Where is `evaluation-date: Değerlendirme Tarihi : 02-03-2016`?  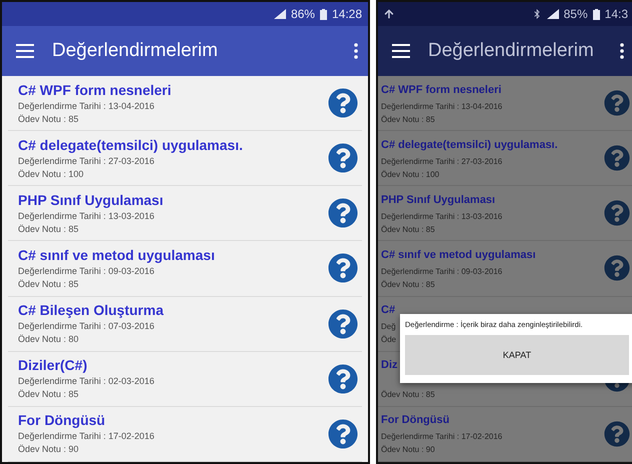
evaluation-date: Değerlendirme Tarihi : 02-03-2016 is located at coordinates (86, 382).